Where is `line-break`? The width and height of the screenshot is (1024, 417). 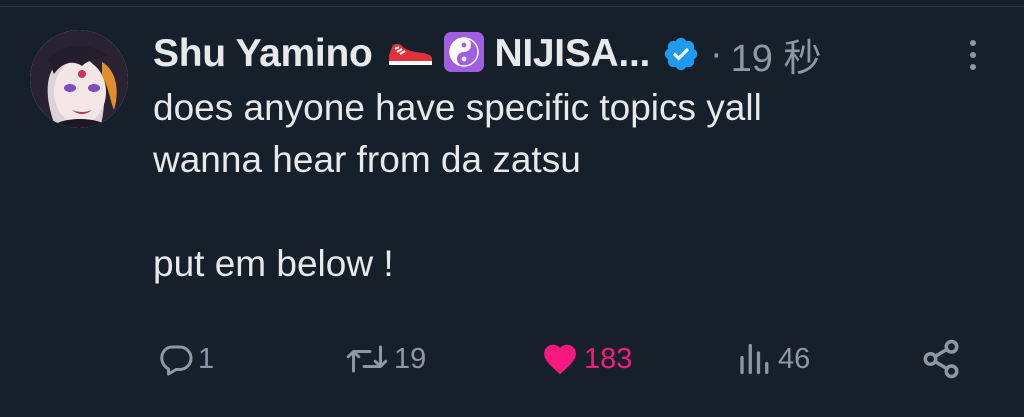
line-break is located at coordinates (573, 212).